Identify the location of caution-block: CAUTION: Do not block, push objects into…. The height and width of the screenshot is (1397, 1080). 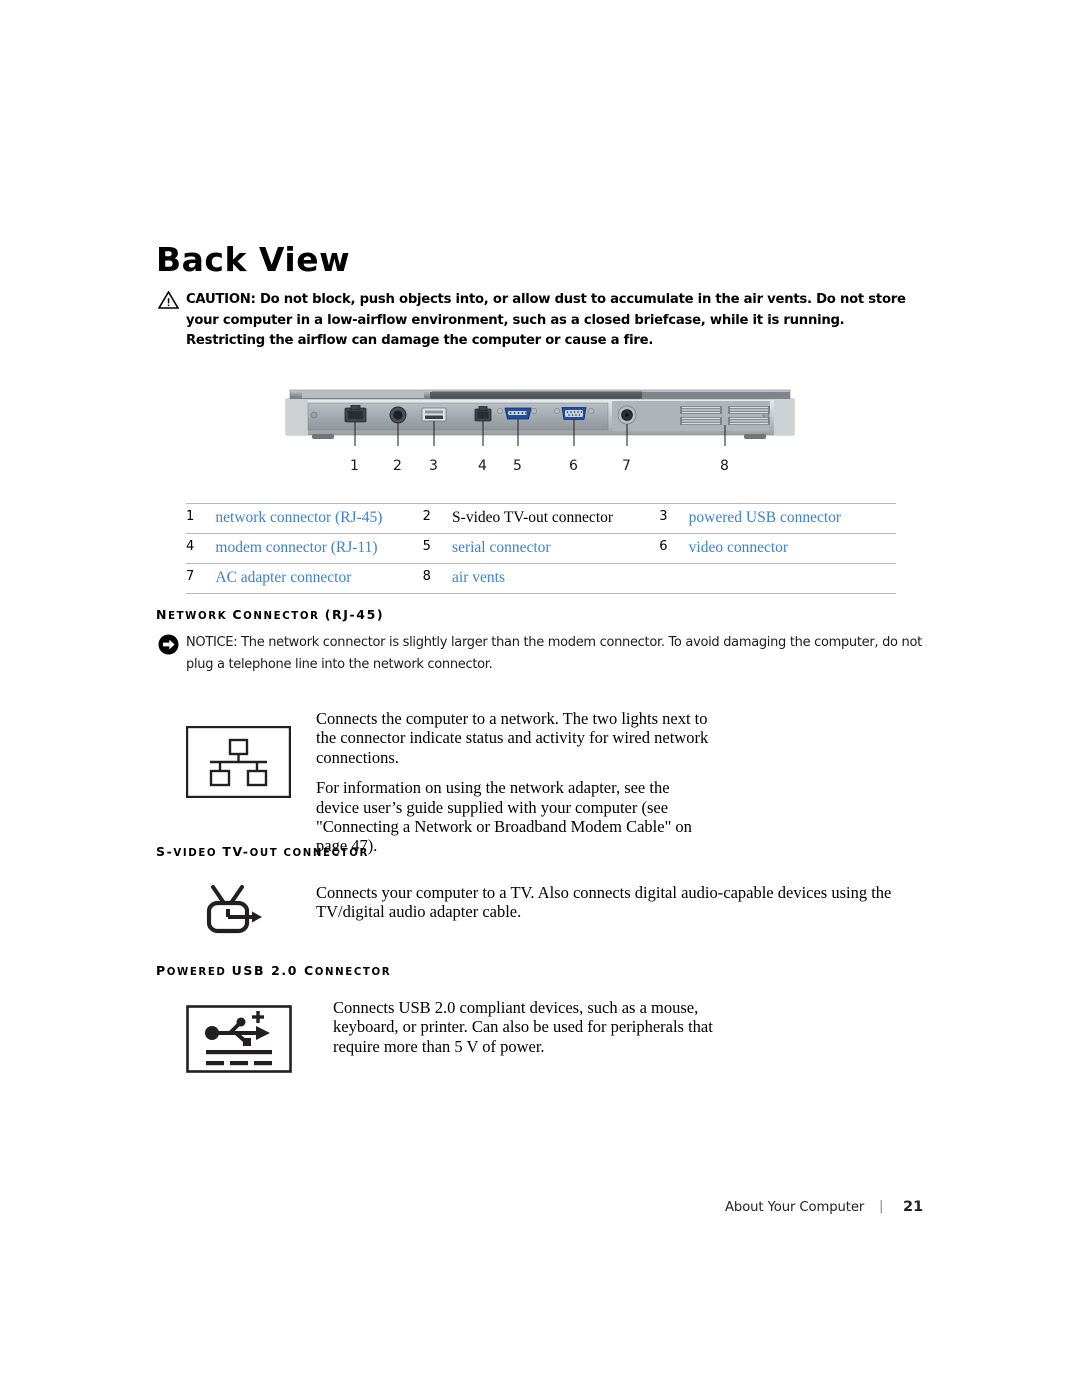
(541, 321).